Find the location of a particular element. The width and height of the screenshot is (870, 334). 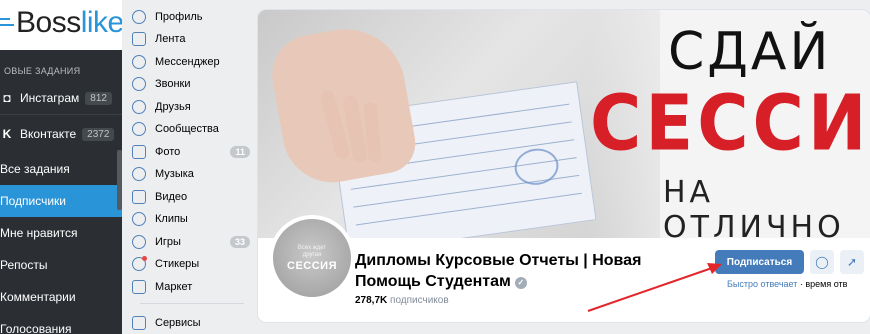

nav-label: Мне нравится is located at coordinates (39, 233).